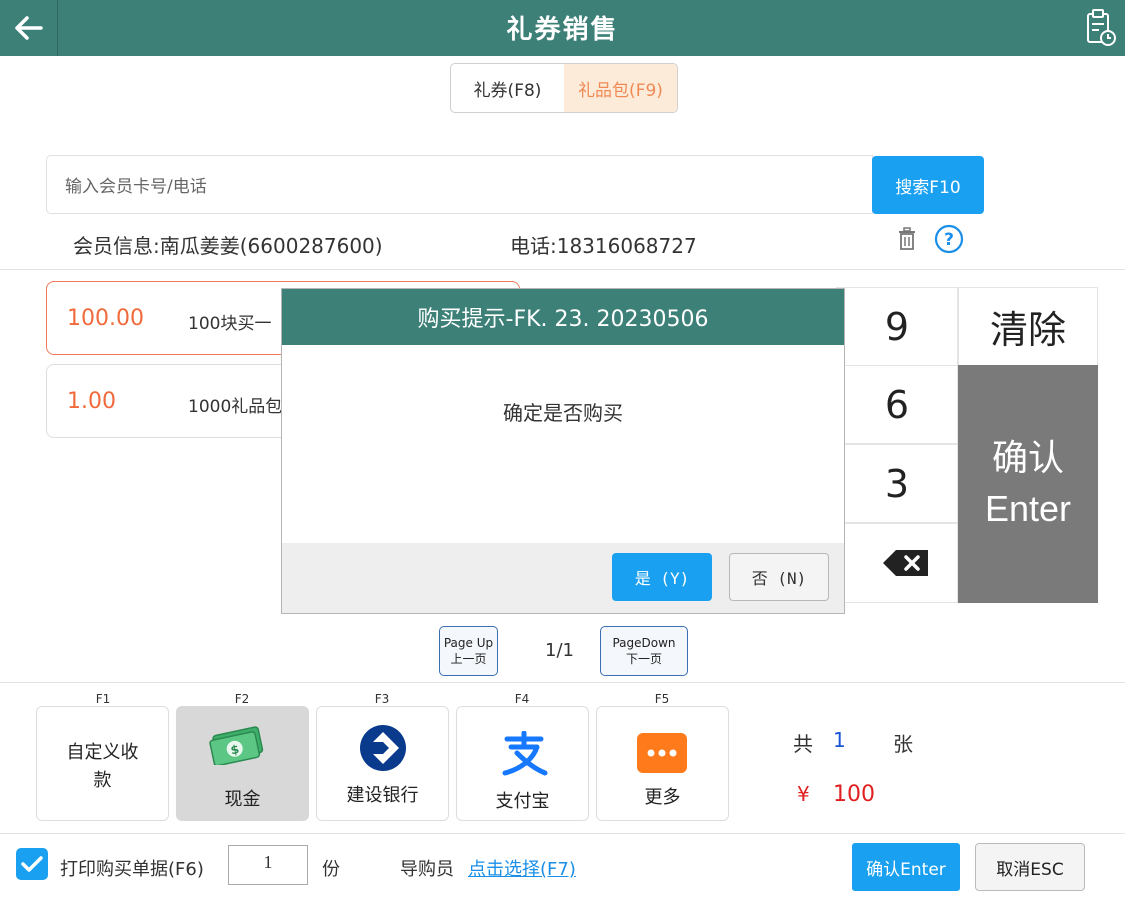 The image size is (1125, 904). I want to click on dialog-message: 确定是否购买, so click(563, 413).